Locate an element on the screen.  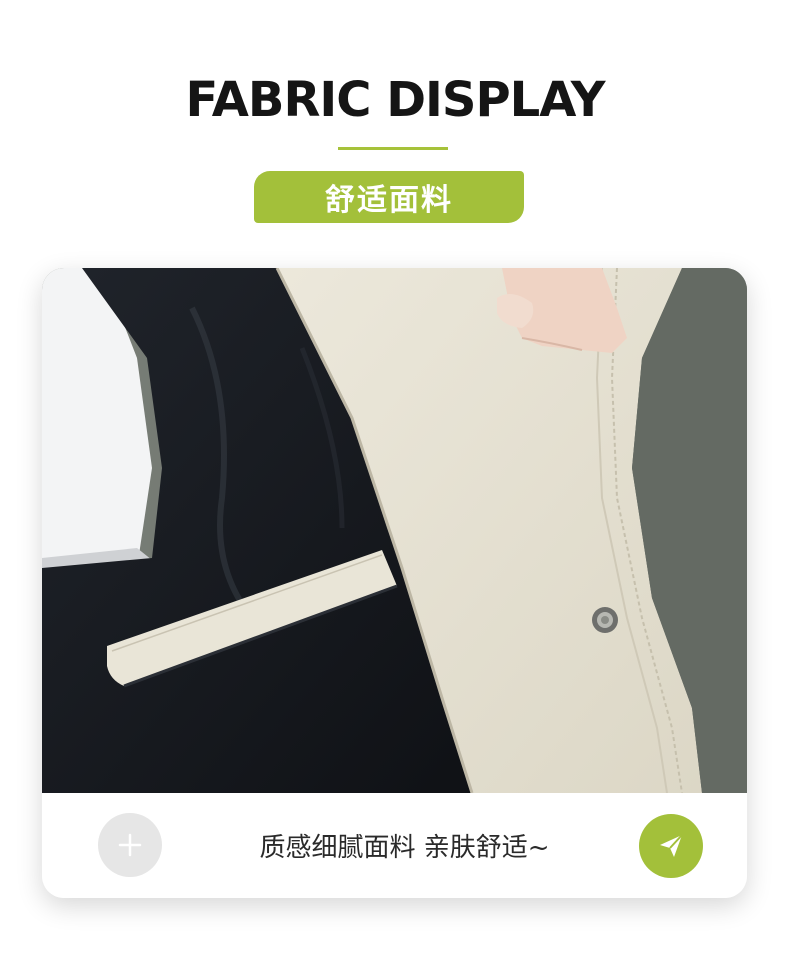
send-icon is located at coordinates (671, 845).